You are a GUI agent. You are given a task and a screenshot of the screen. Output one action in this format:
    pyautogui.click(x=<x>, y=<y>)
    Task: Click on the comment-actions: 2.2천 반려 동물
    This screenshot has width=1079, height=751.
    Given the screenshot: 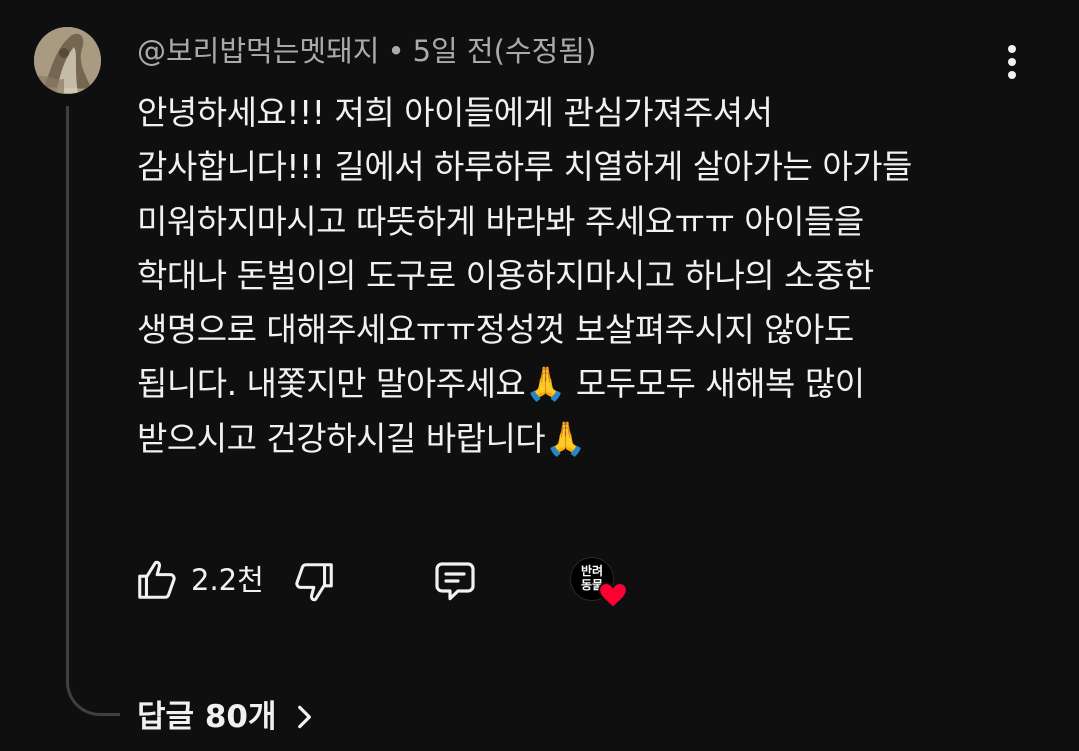 What is the action you would take?
    pyautogui.click(x=414, y=581)
    